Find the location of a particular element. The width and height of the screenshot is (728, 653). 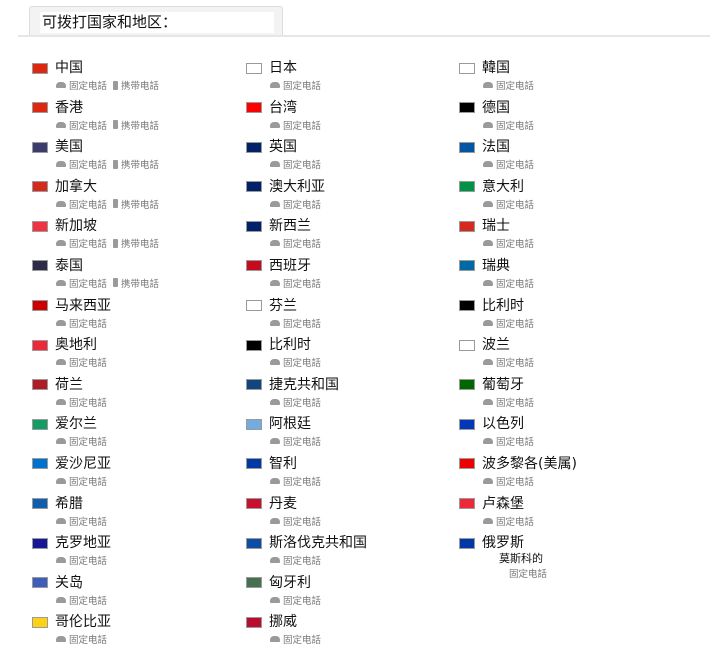

country-name: 澳大利亚 is located at coordinates (297, 186).